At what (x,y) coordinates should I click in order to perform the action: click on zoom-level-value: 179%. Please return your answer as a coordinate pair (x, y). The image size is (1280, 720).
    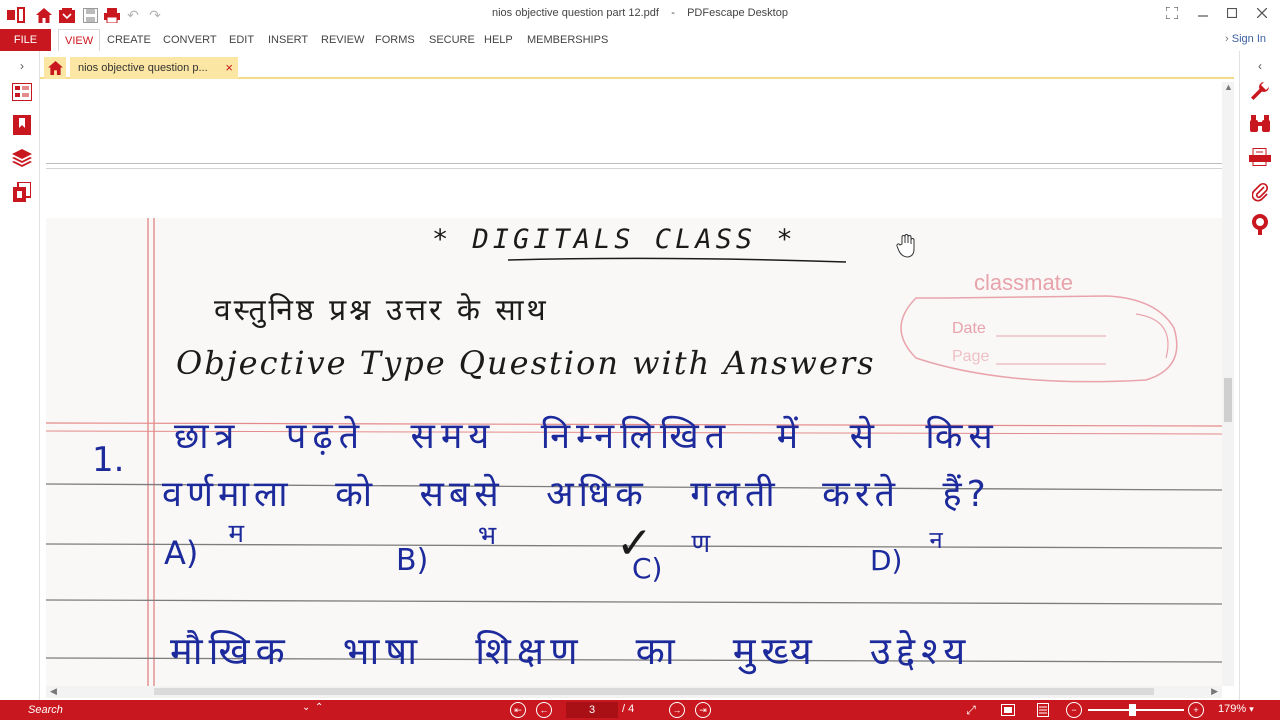
    Looking at the image, I should click on (1232, 709).